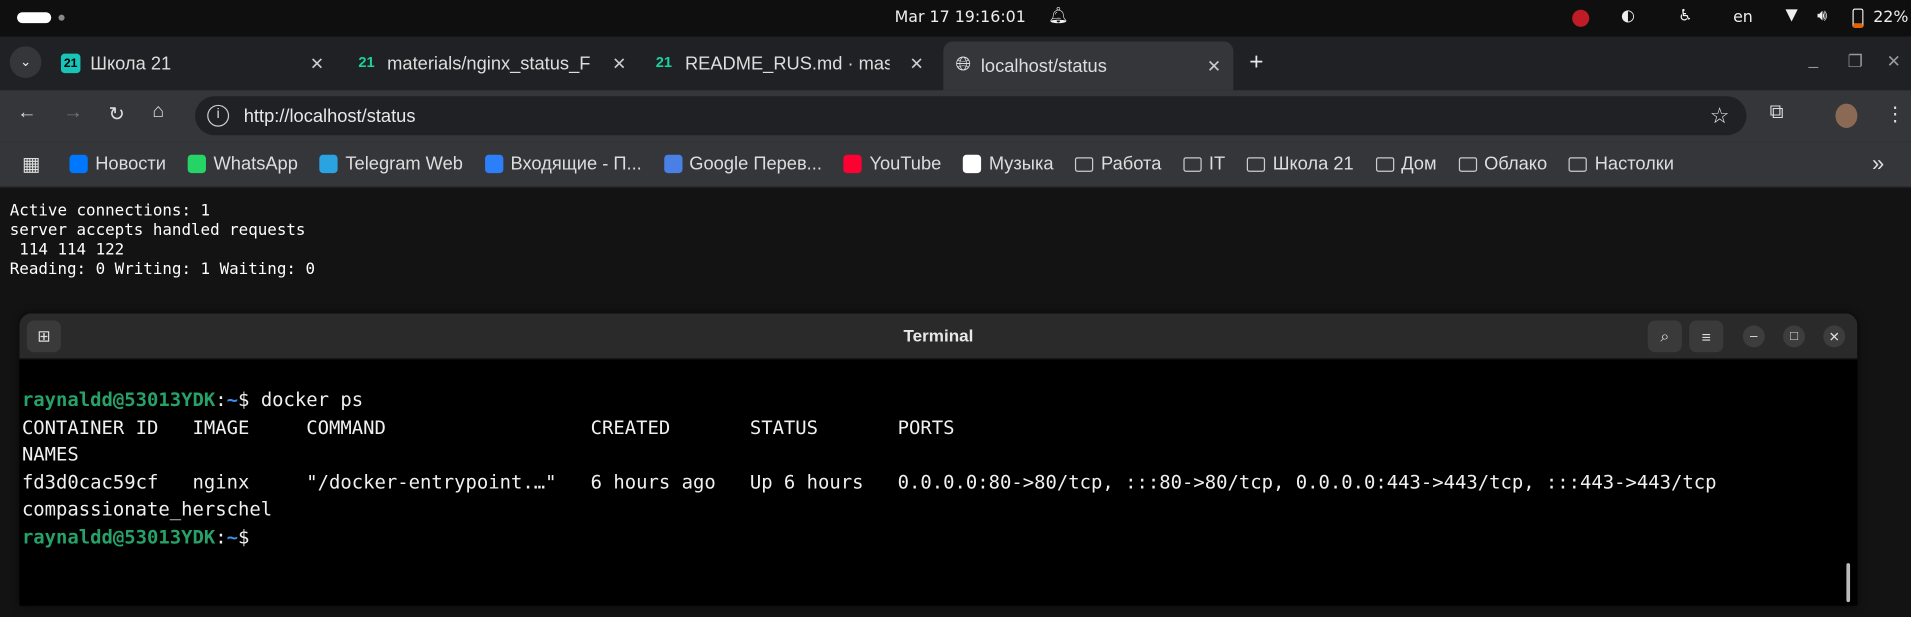  Describe the element at coordinates (404, 164) in the screenshot. I see `bookmark-label: Telegram Web` at that location.